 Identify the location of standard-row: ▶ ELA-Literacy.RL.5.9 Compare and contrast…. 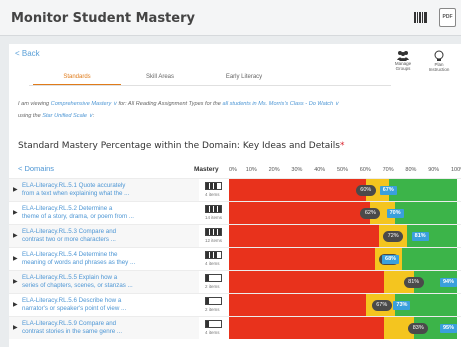
(235, 327).